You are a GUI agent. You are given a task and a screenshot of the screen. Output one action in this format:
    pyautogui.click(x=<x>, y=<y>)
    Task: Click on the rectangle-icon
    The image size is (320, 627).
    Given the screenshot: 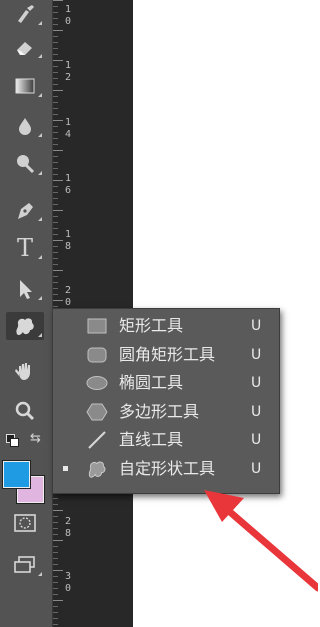 What is the action you would take?
    pyautogui.click(x=97, y=326)
    